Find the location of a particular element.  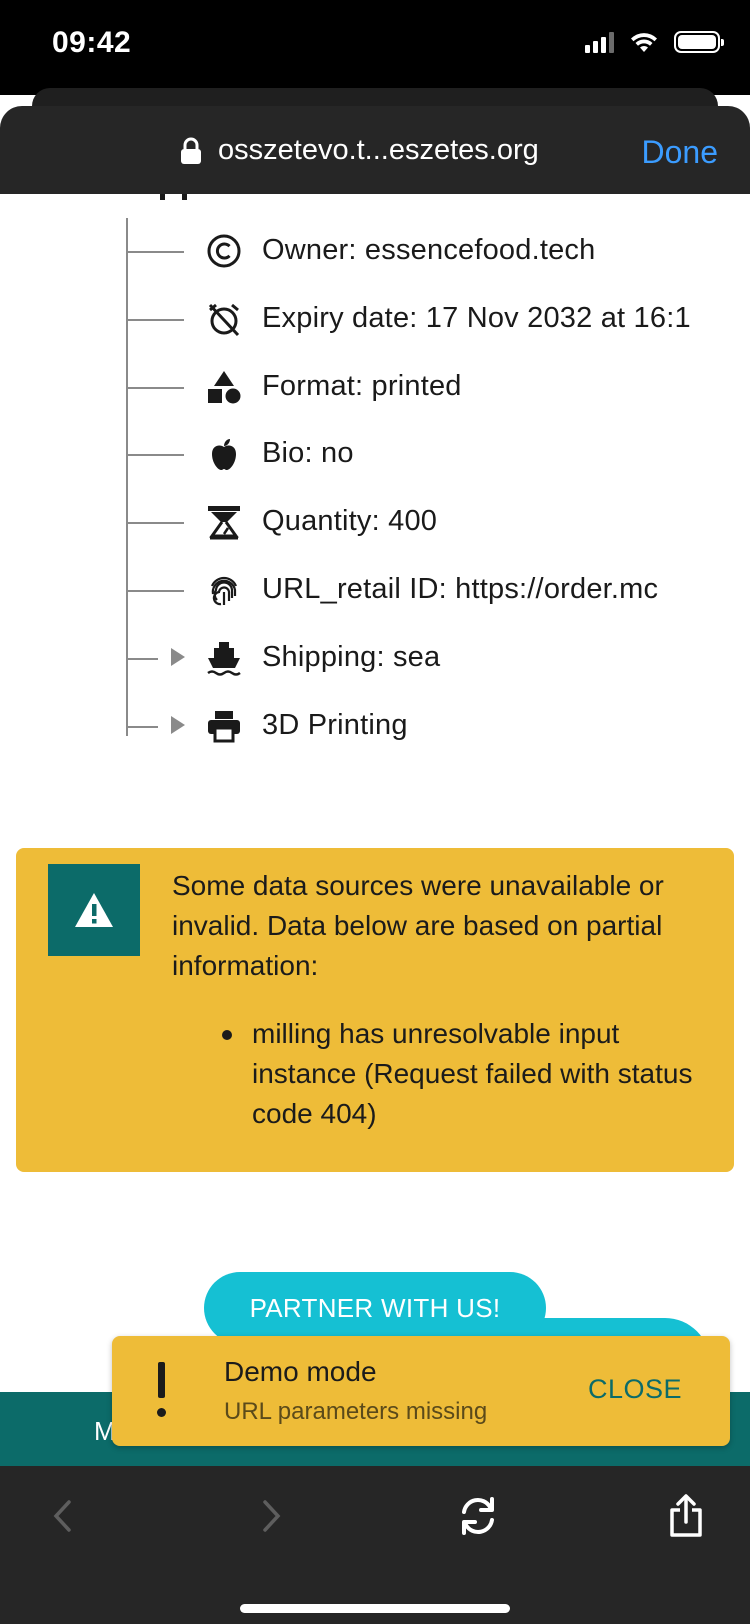

fingerprint-icon is located at coordinates (224, 591).